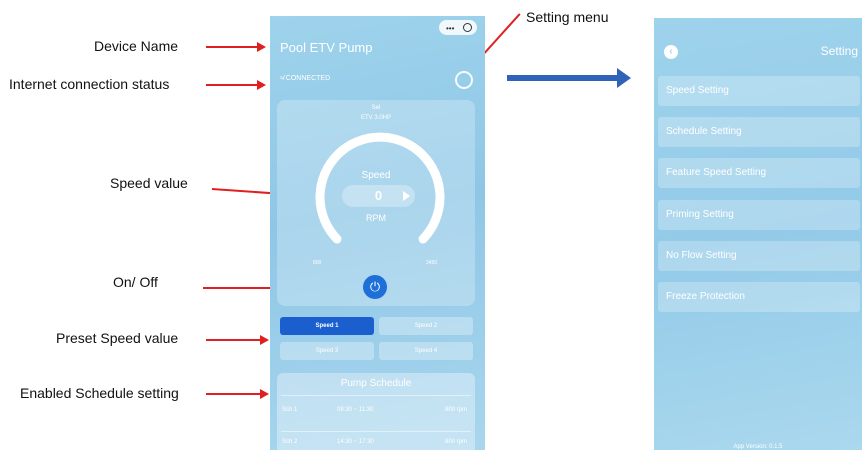 Image resolution: width=862 pixels, height=450 pixels. Describe the element at coordinates (149, 183) in the screenshot. I see `annotation-speed-value: Speed value` at that location.